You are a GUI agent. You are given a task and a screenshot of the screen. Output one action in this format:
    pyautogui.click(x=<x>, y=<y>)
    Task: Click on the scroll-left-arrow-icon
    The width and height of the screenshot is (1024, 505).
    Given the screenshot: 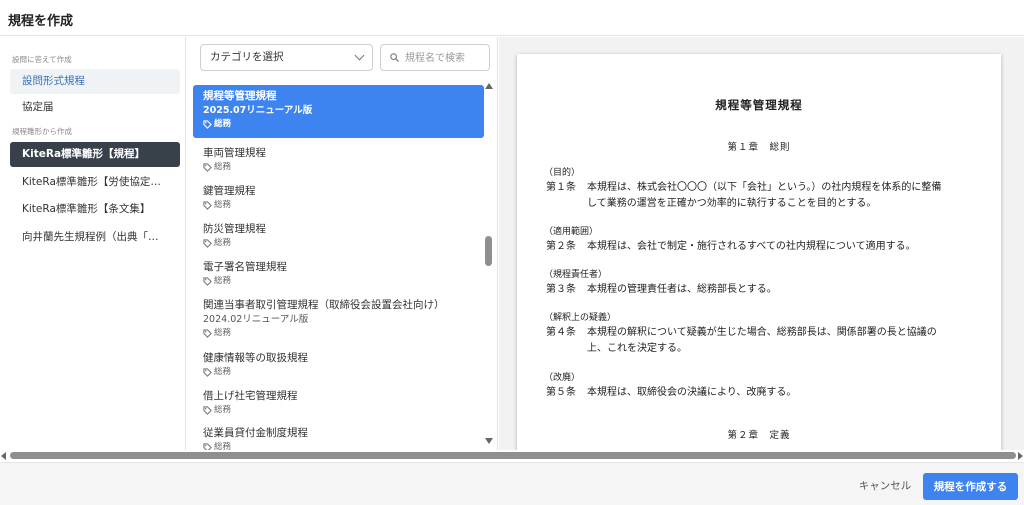 What is the action you would take?
    pyautogui.click(x=3, y=456)
    